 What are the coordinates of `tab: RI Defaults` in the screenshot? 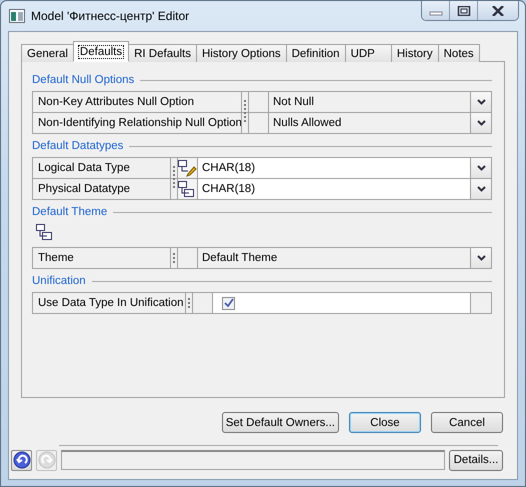 It's located at (162, 53).